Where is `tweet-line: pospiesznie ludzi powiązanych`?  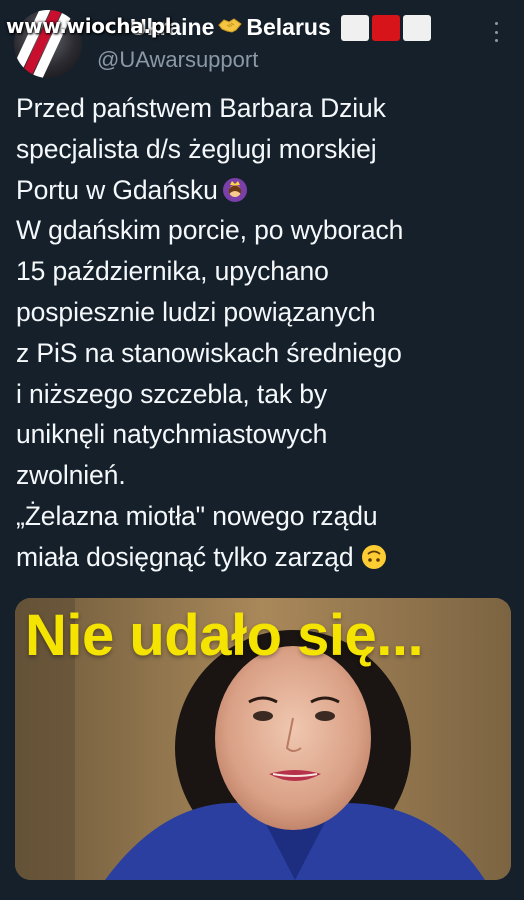
tweet-line: pospiesznie ludzi powiązanych is located at coordinates (196, 311).